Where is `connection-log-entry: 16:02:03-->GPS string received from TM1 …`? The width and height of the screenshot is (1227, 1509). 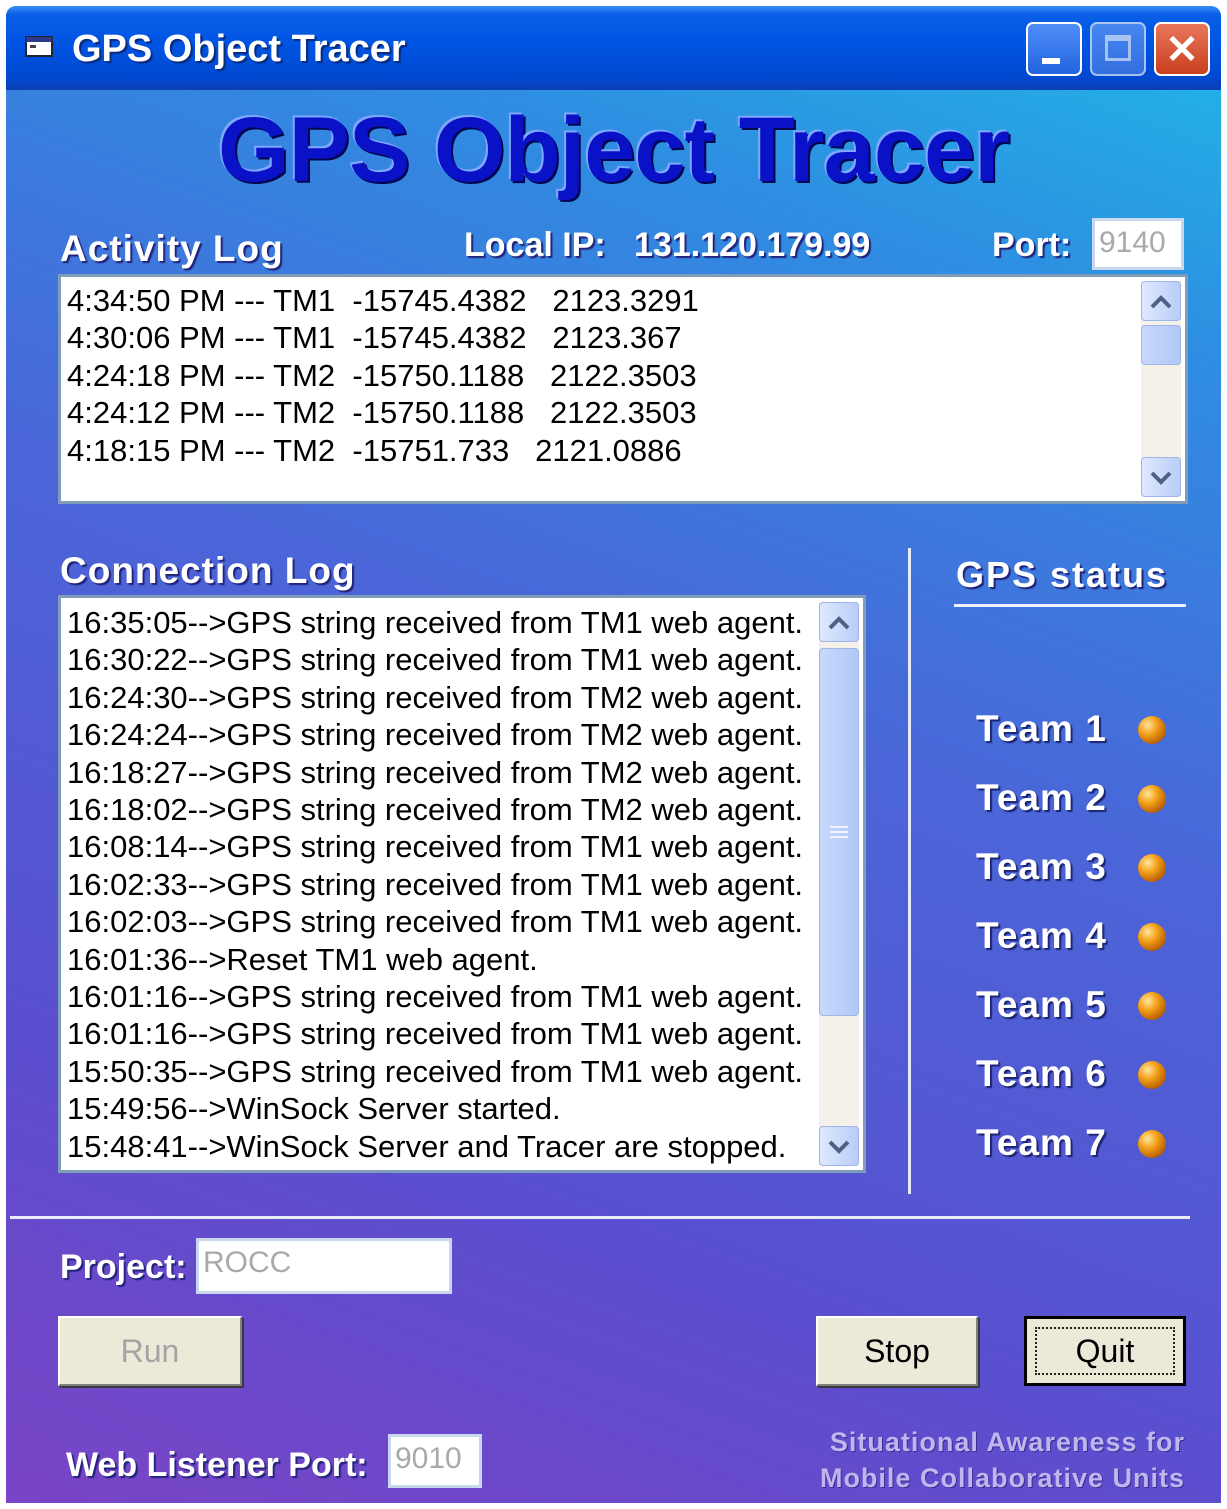
connection-log-entry: 16:02:03-->GPS string received from TM1 … is located at coordinates (462, 921).